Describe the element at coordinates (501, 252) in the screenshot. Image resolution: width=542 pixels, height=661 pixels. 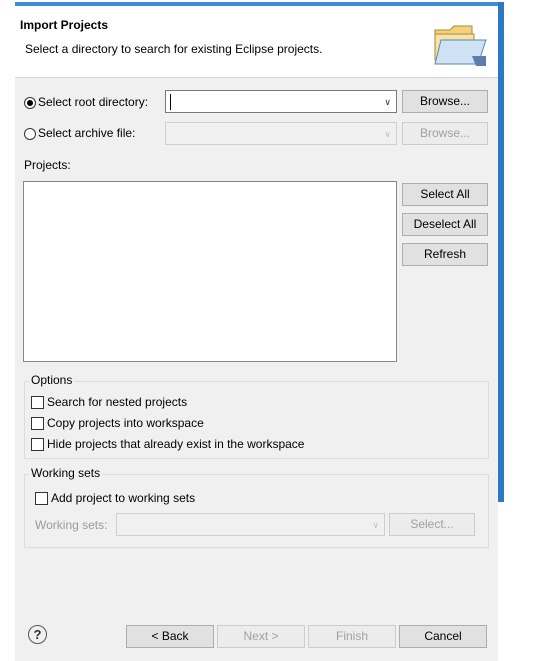
I see `accent-side-bar` at that location.